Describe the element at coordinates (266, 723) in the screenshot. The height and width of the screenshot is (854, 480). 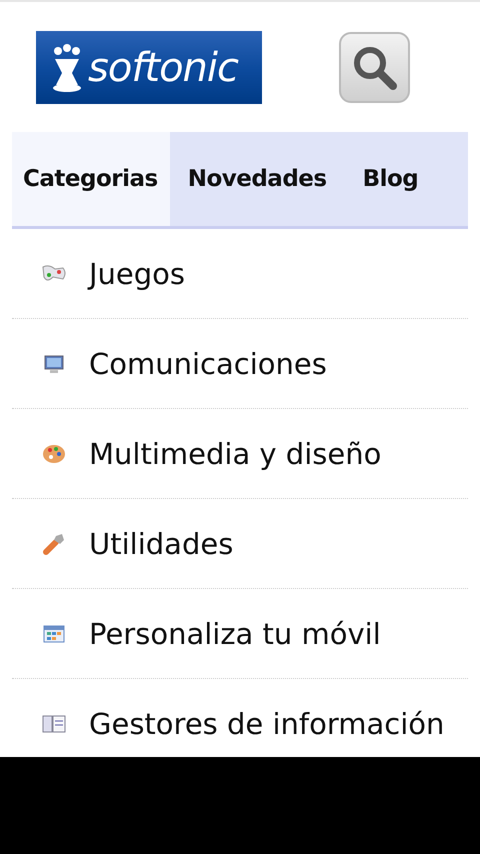
I see `category-item: Gestores de información` at that location.